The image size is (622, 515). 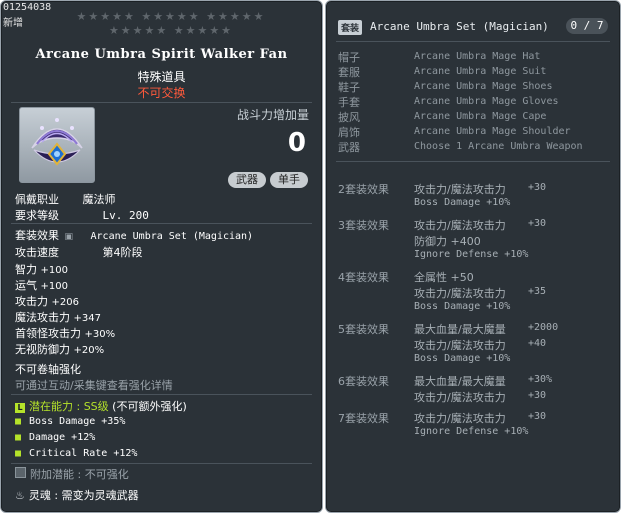 I want to click on stat-label: 首领怪攻击力, so click(x=48, y=333).